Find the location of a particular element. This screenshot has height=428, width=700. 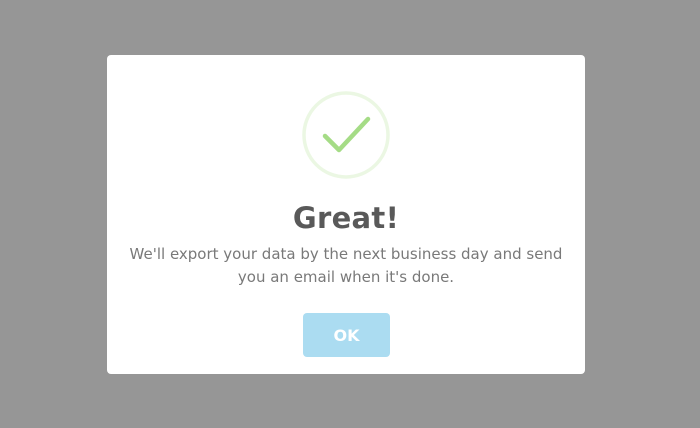

dialog-title: Great! is located at coordinates (346, 218).